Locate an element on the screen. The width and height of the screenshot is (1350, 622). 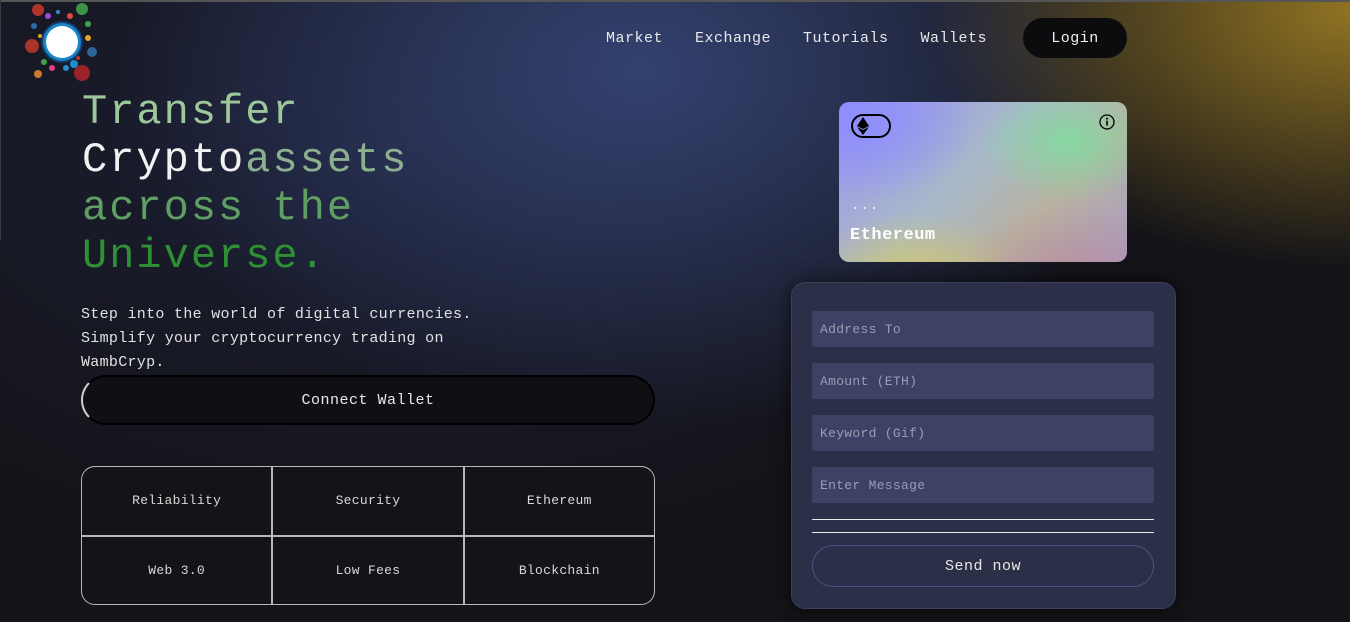
hero-title-line2-part1: Crypto is located at coordinates (164, 160).